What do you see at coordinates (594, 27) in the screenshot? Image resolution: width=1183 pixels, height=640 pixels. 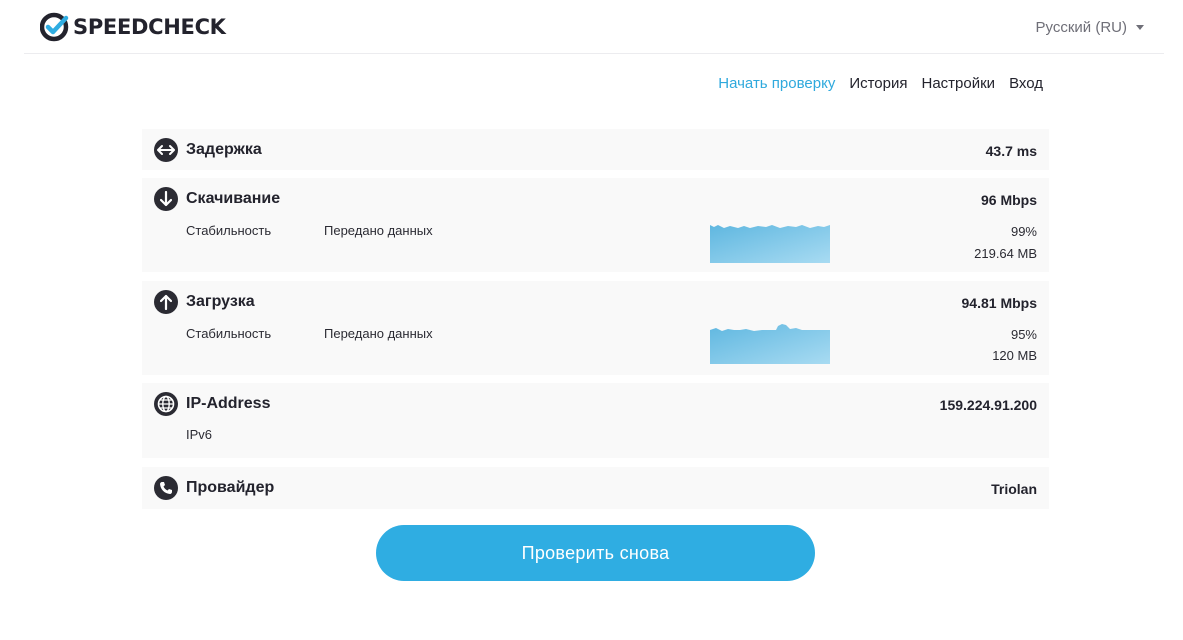 I see `top-bar: SPEEDCHECK Русский (RU)` at bounding box center [594, 27].